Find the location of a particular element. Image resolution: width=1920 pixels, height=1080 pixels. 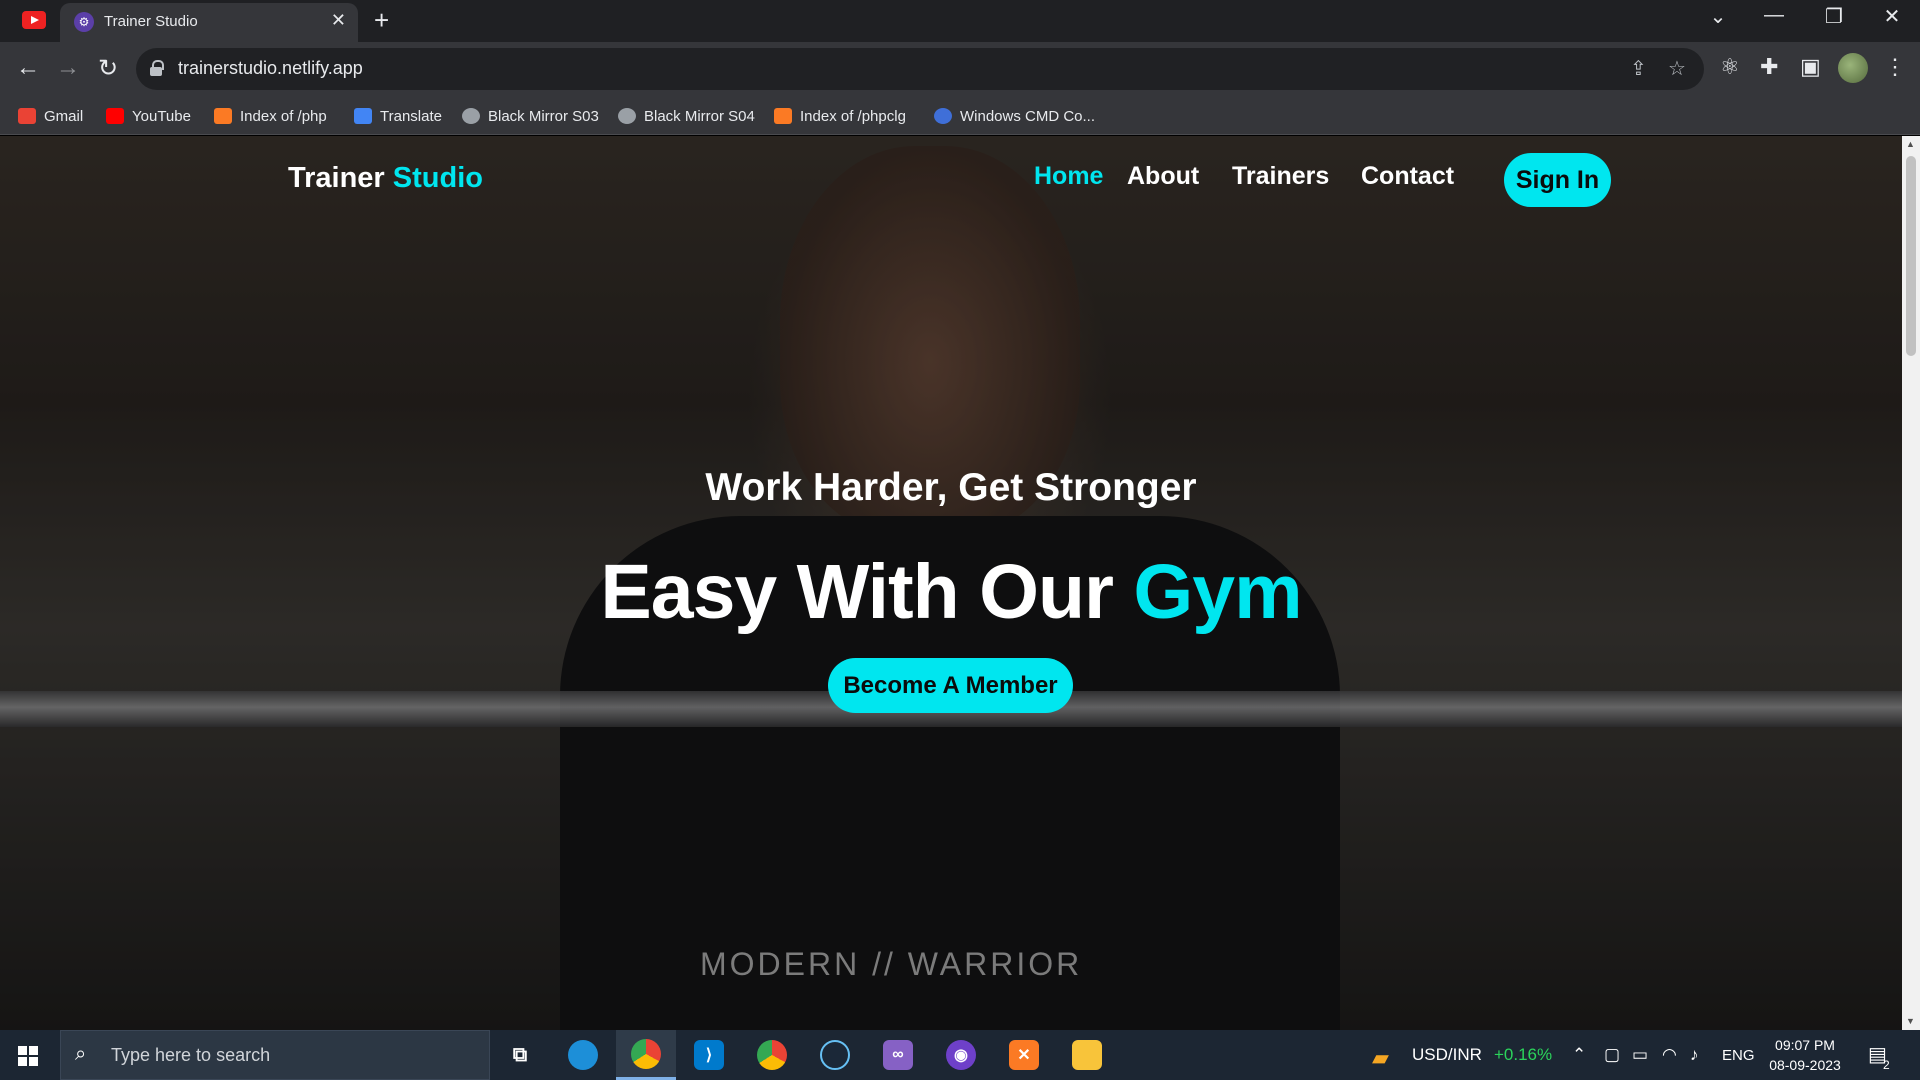

bookmark-black-mirror-s04: Black Mirror S04 is located at coordinates (686, 116).